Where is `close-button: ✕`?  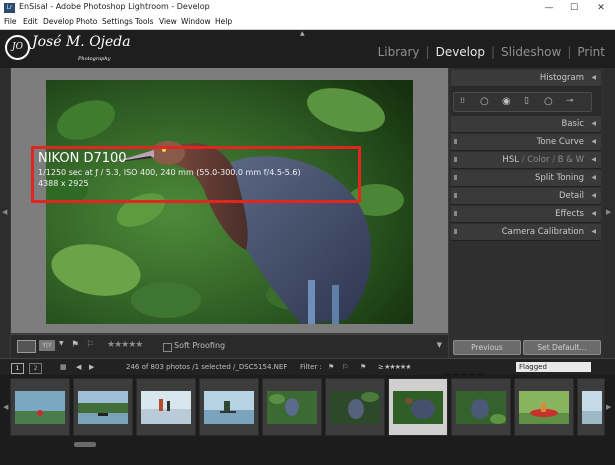
close-button: ✕ is located at coordinates (601, 8).